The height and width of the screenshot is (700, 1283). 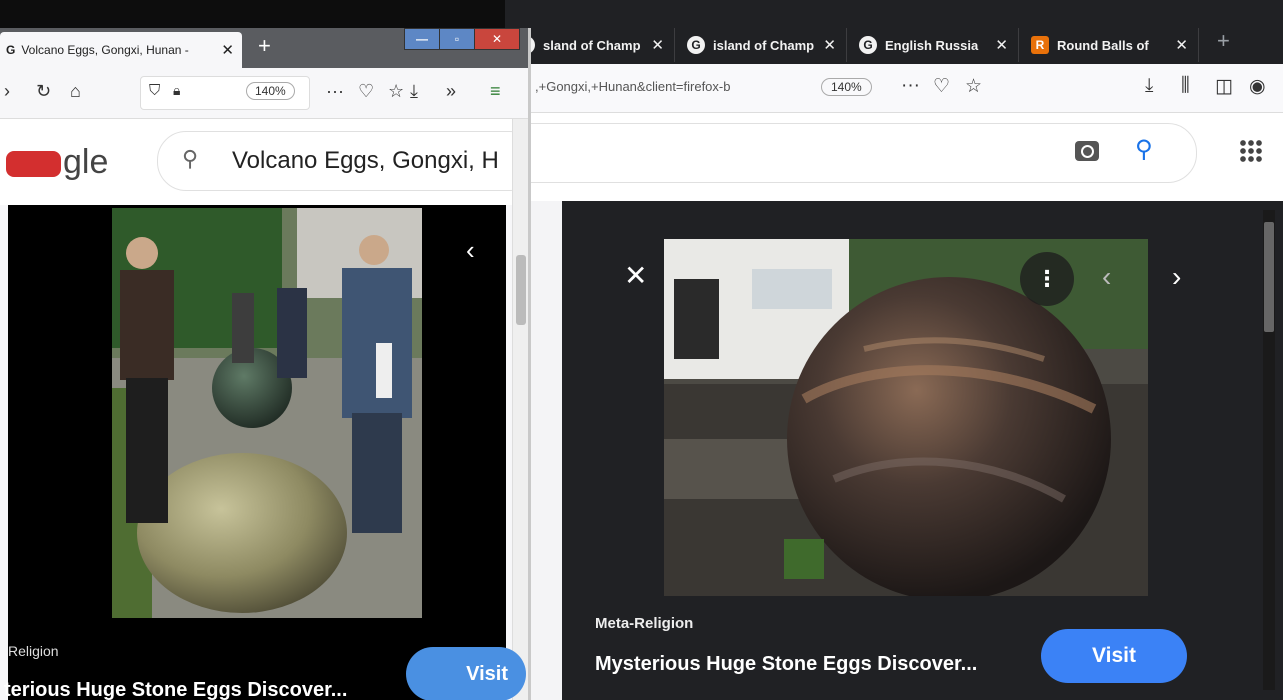 I want to click on google-search-header: ⚲, so click(x=894, y=157).